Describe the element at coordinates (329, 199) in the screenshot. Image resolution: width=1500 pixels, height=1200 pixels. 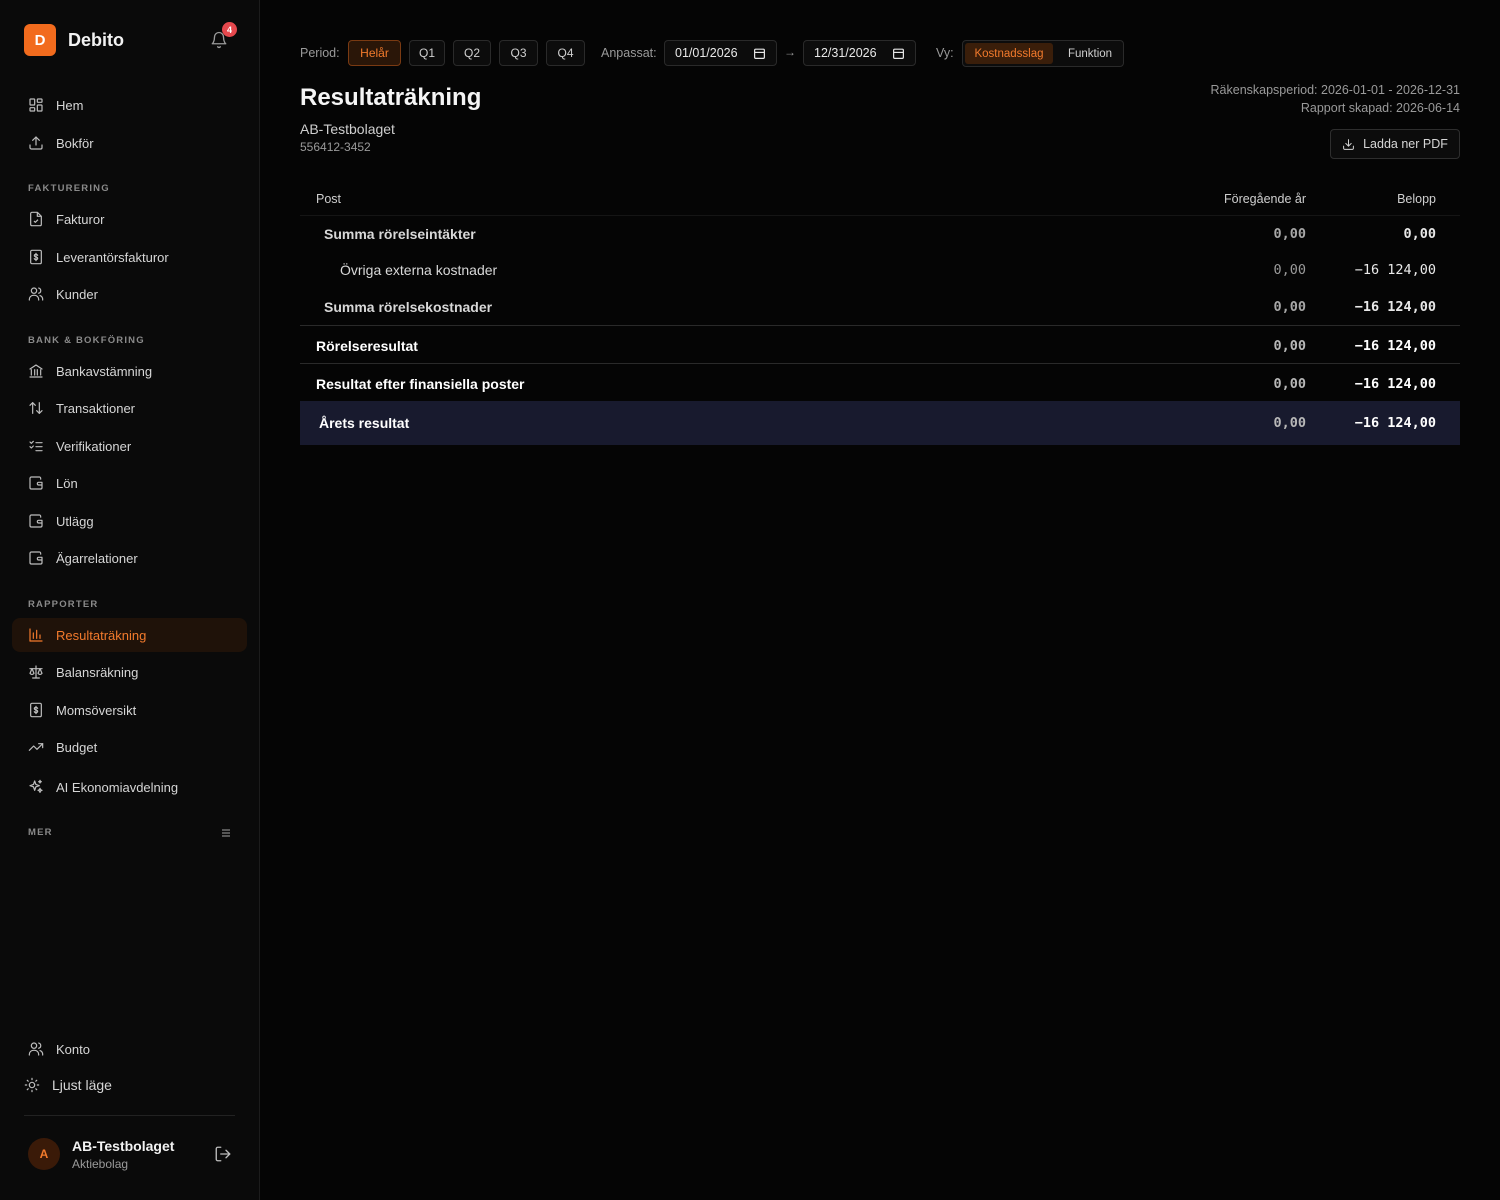
I see `column-header-post: Post` at that location.